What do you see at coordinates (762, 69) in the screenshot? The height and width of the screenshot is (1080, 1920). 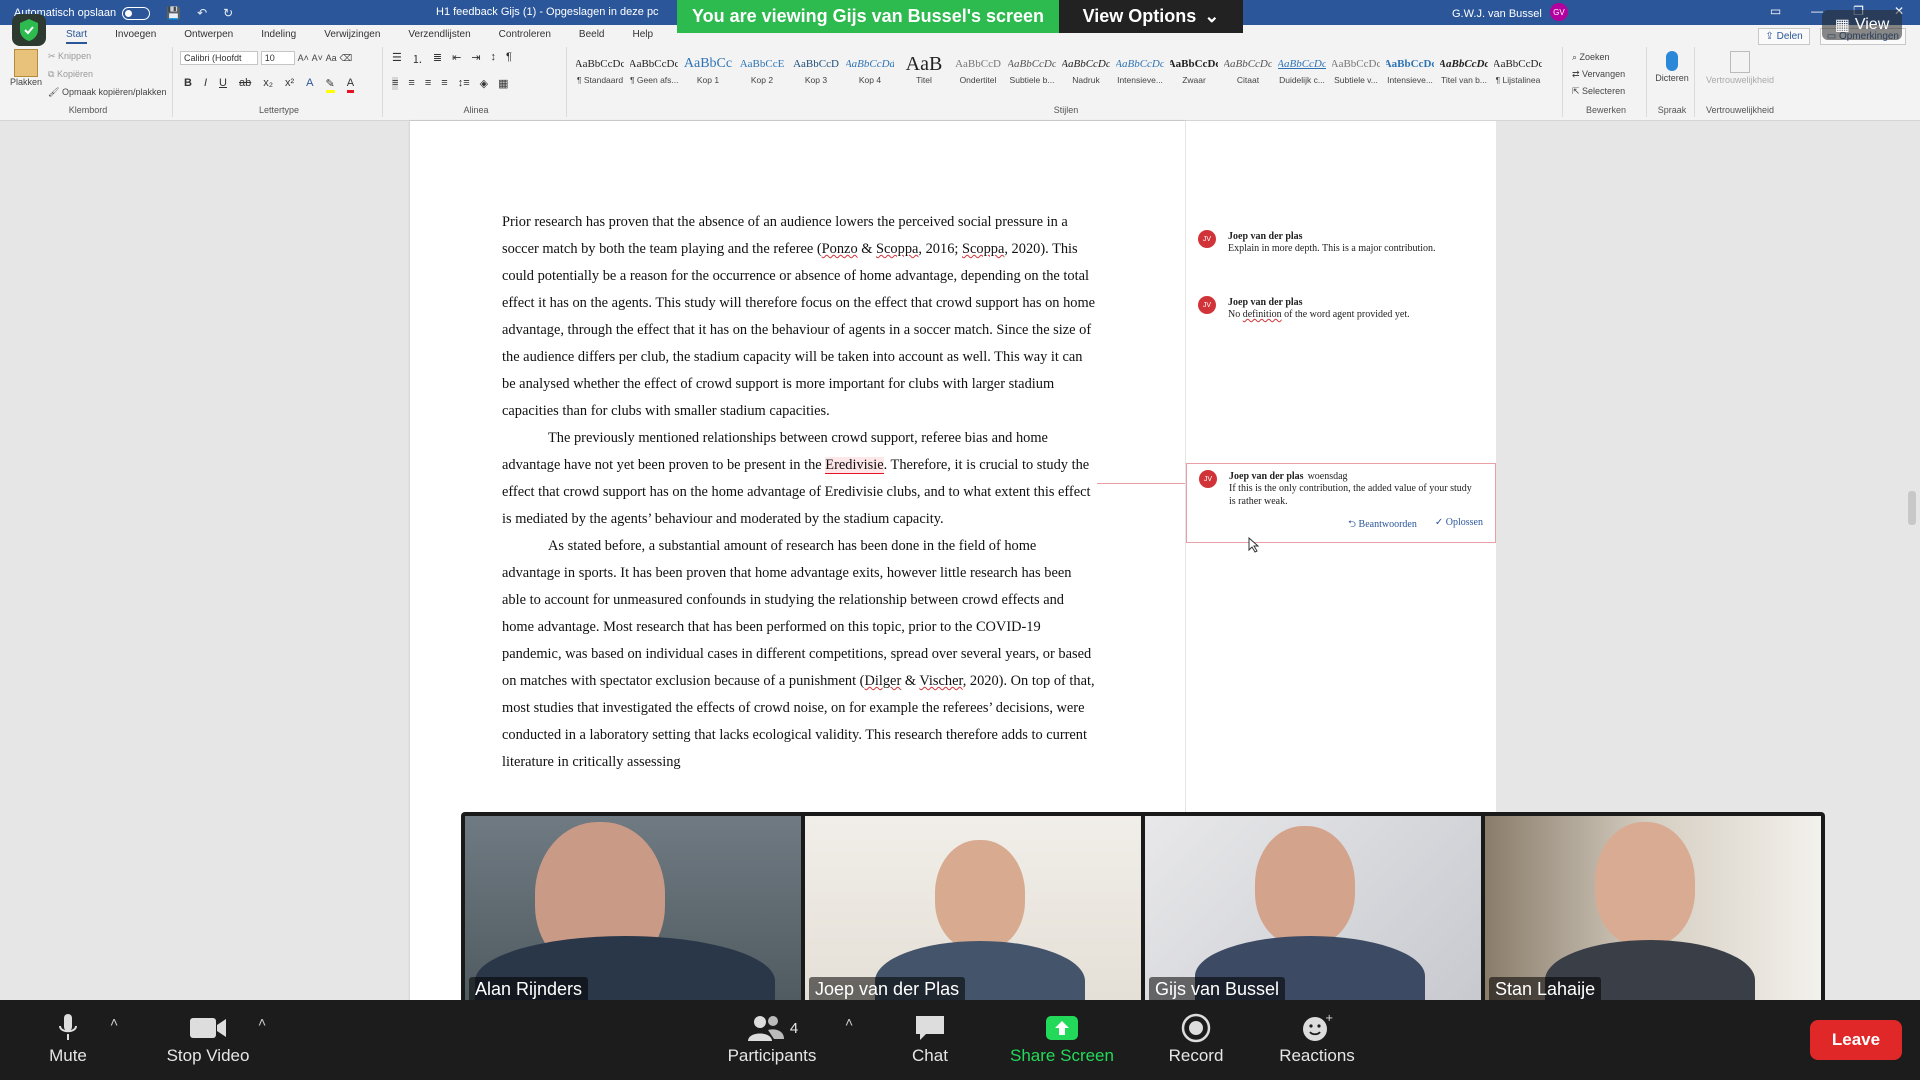 I see `style-heading-2: AaBbCcE Kop 2` at bounding box center [762, 69].